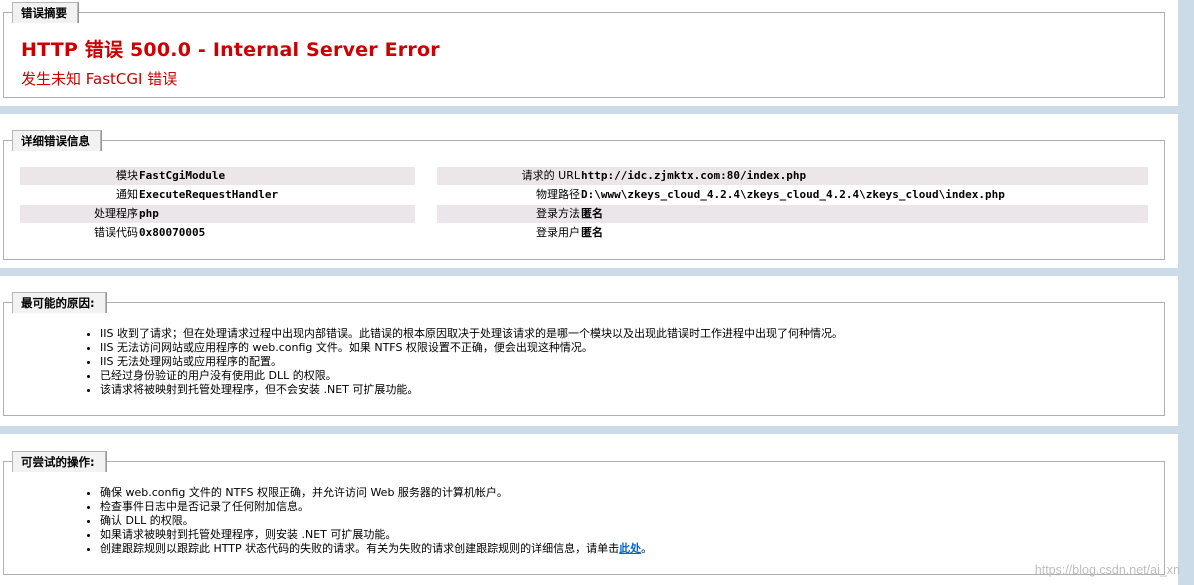 This screenshot has height=585, width=1194. What do you see at coordinates (230, 50) in the screenshot?
I see `error-title: HTTP 错误 500.0 - Internal Server Error` at bounding box center [230, 50].